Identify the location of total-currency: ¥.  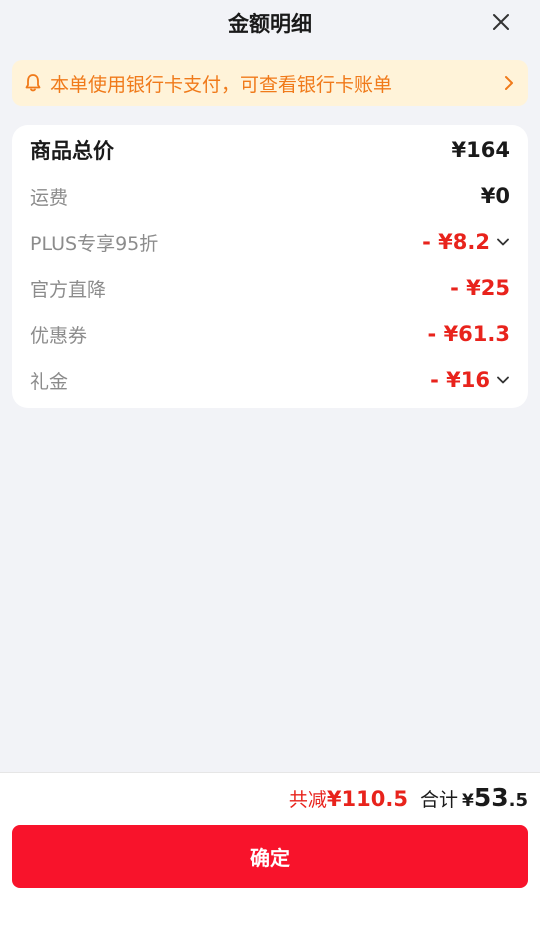
(467, 801).